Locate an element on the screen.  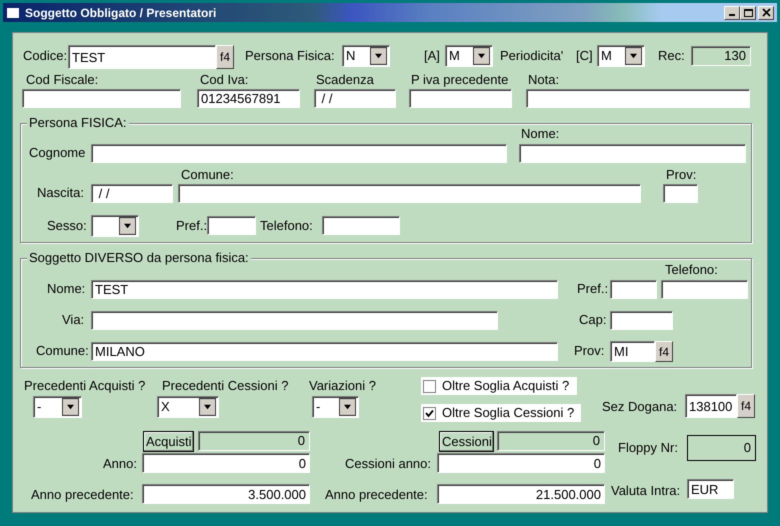
field-label: Rec: is located at coordinates (672, 56).